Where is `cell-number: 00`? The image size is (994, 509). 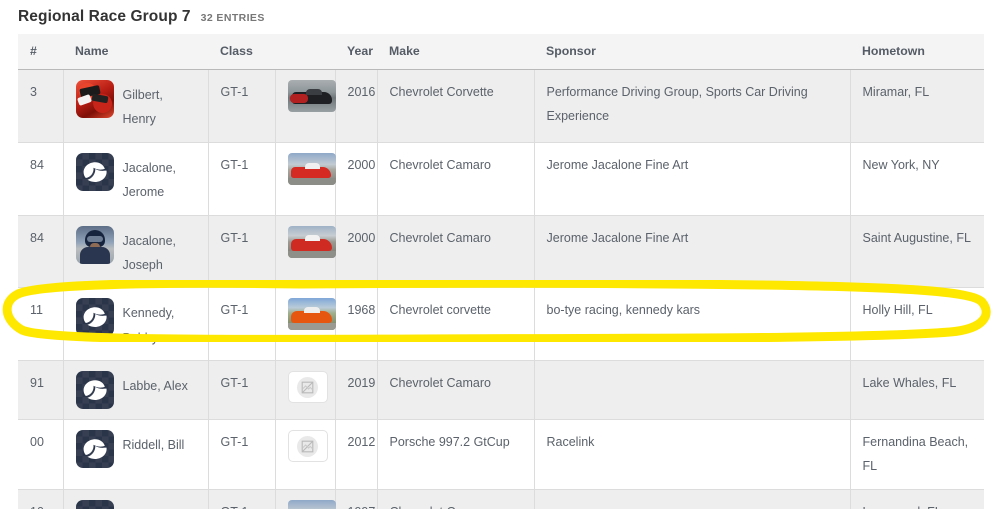 cell-number: 00 is located at coordinates (41, 454).